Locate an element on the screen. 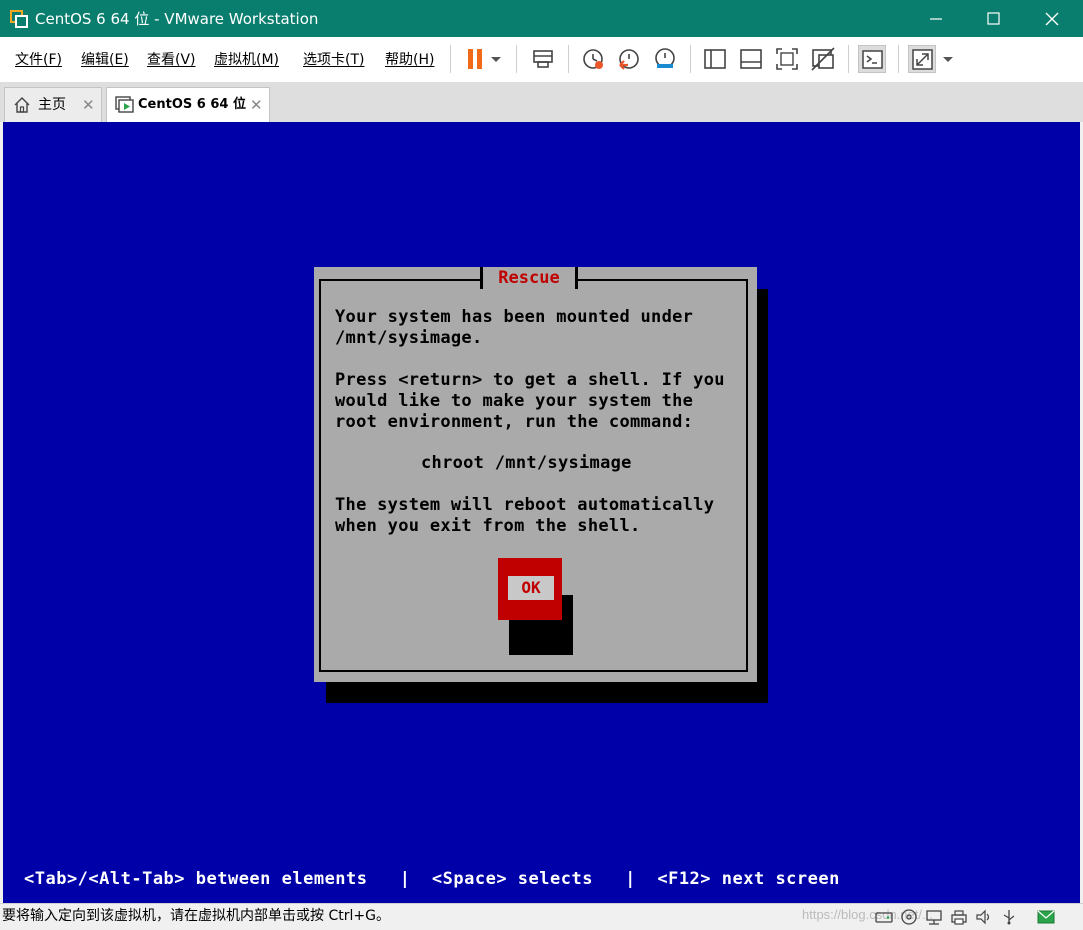 The height and width of the screenshot is (930, 1083). hard-disk-icon is located at coordinates (884, 917).